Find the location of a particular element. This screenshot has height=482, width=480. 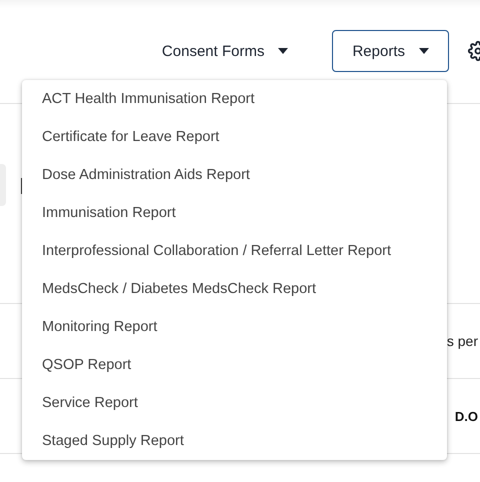

menu-item: Staged Supply Report is located at coordinates (234, 441).